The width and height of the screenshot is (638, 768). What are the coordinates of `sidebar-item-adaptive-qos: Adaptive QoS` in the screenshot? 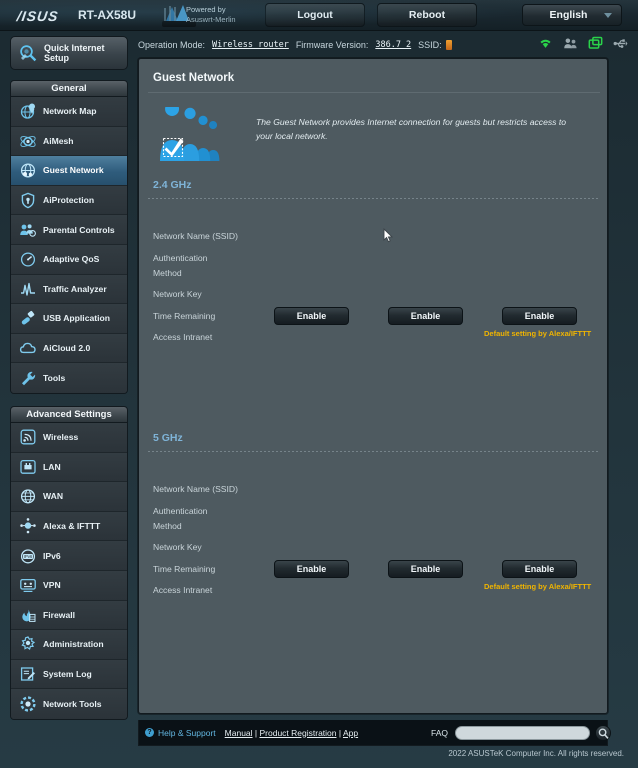 It's located at (69, 259).